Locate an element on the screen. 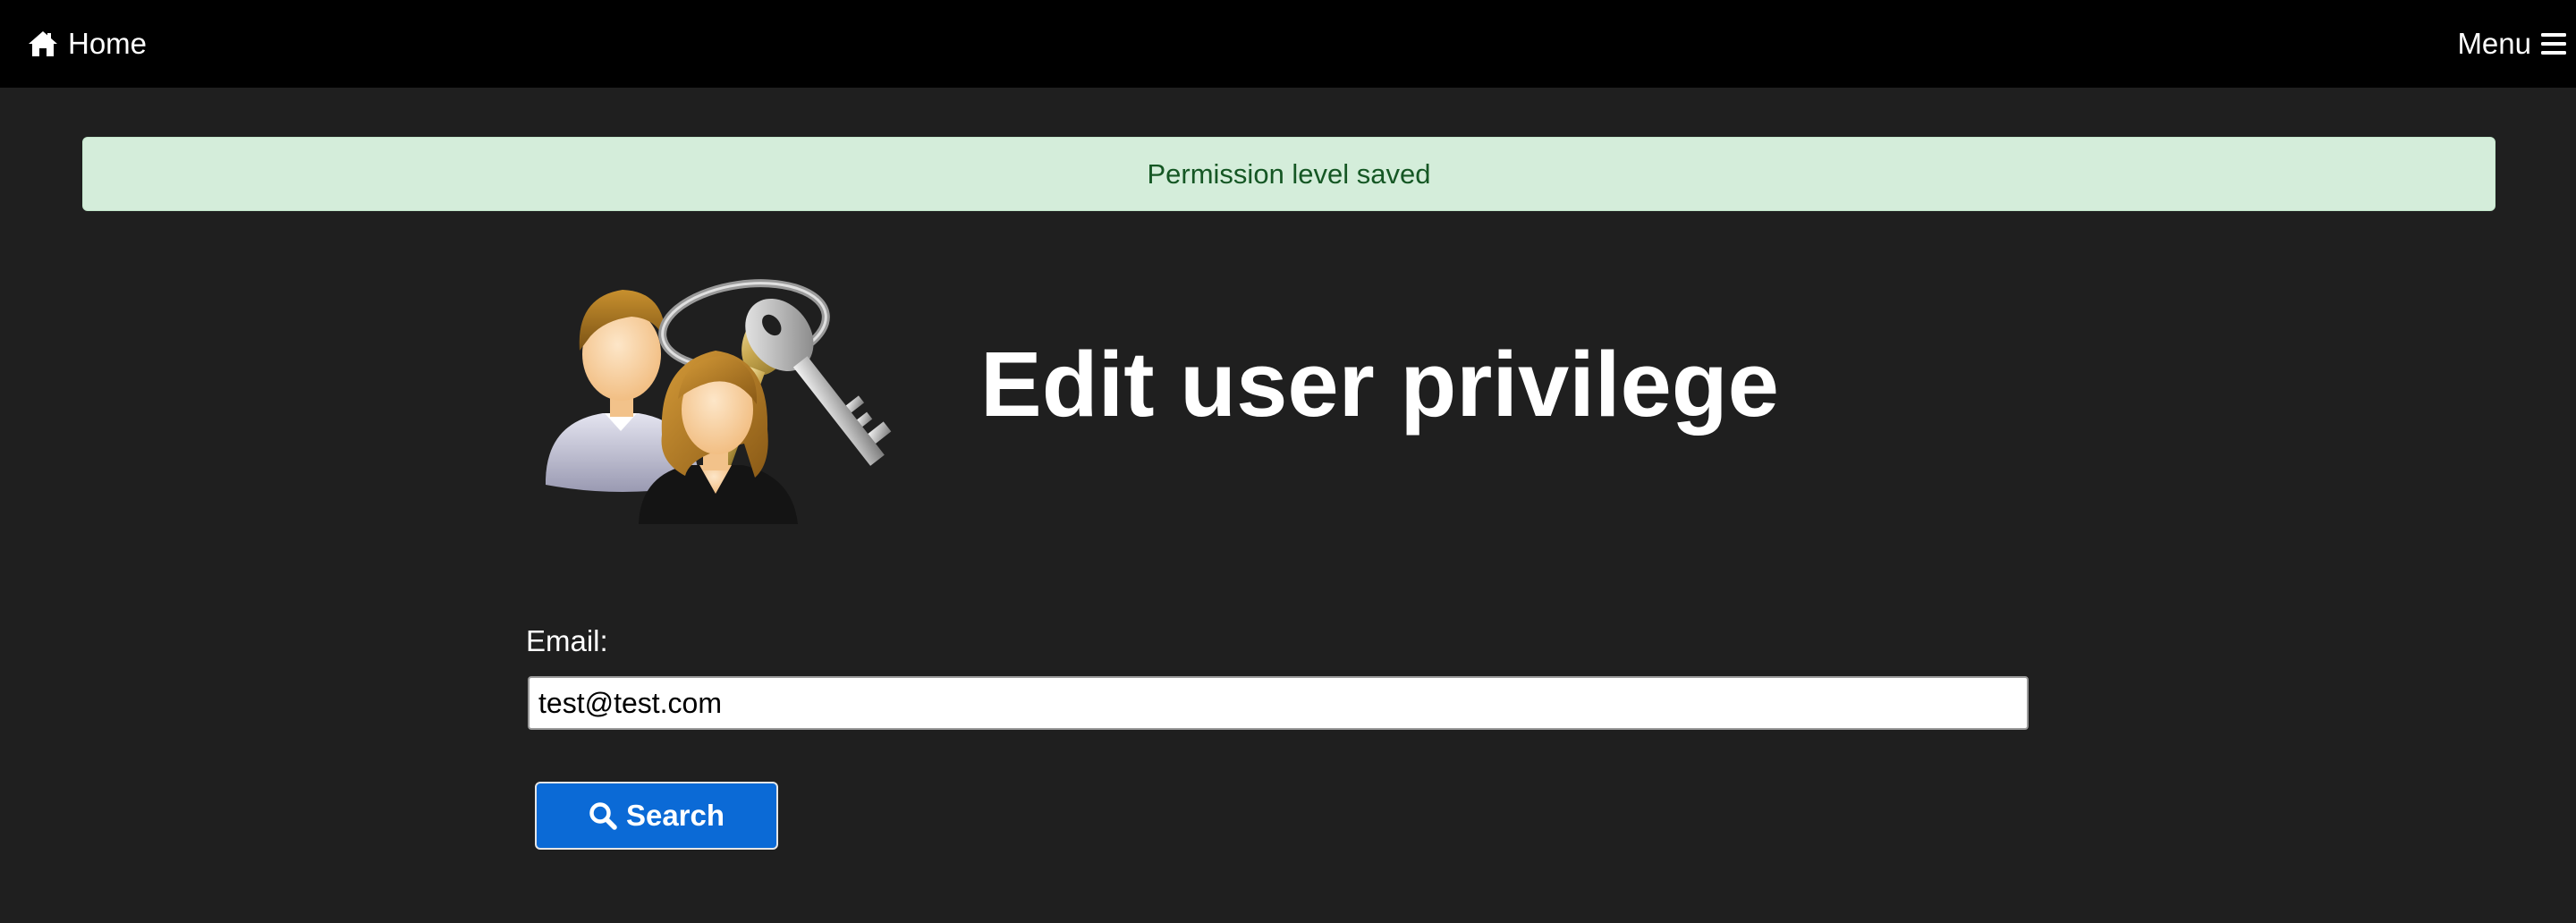 The height and width of the screenshot is (923, 2576). home-link: Home is located at coordinates (87, 44).